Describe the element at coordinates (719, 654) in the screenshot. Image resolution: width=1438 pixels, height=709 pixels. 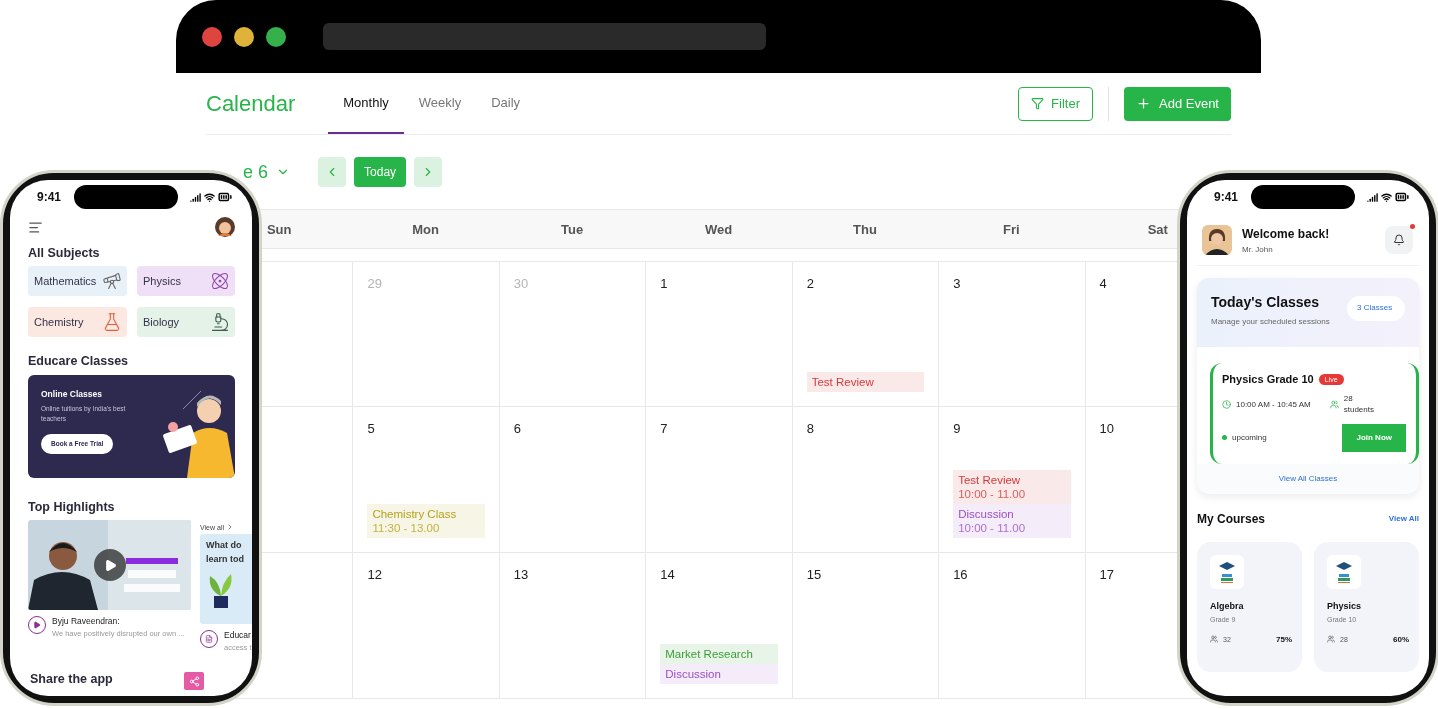
I see `calendar-event: Market Research` at that location.